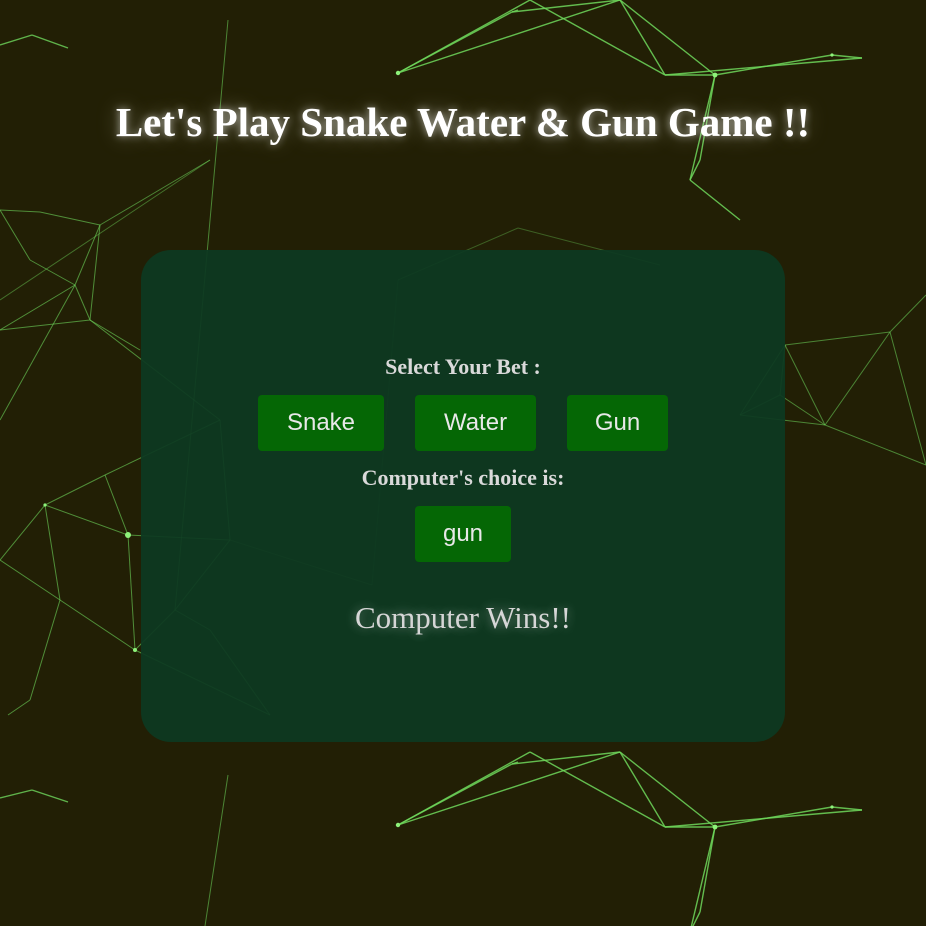 Image resolution: width=926 pixels, height=926 pixels. I want to click on page-title: Let's Play Snake Water & Gun Game !!, so click(463, 122).